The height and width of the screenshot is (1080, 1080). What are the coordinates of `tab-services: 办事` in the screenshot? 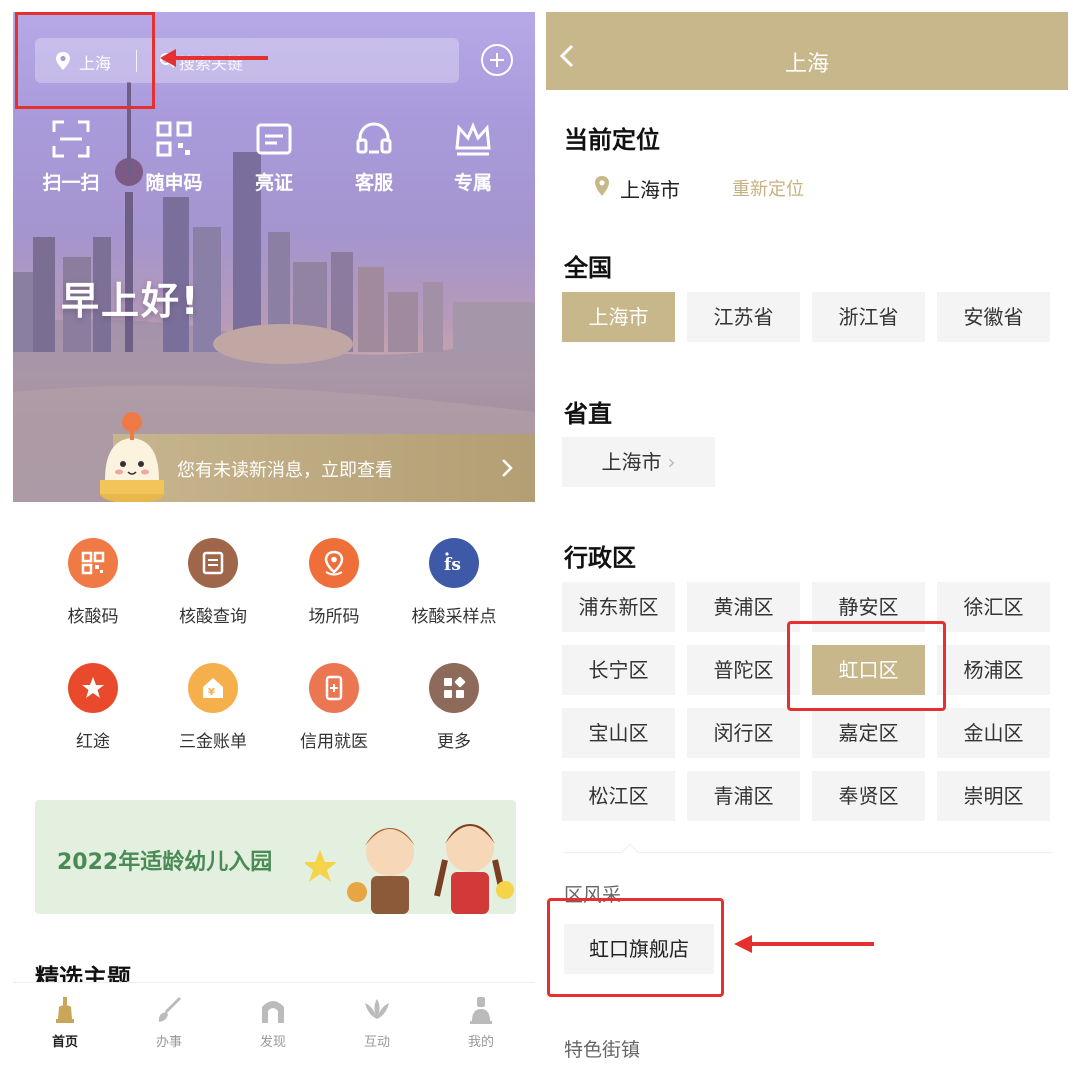 It's located at (169, 1022).